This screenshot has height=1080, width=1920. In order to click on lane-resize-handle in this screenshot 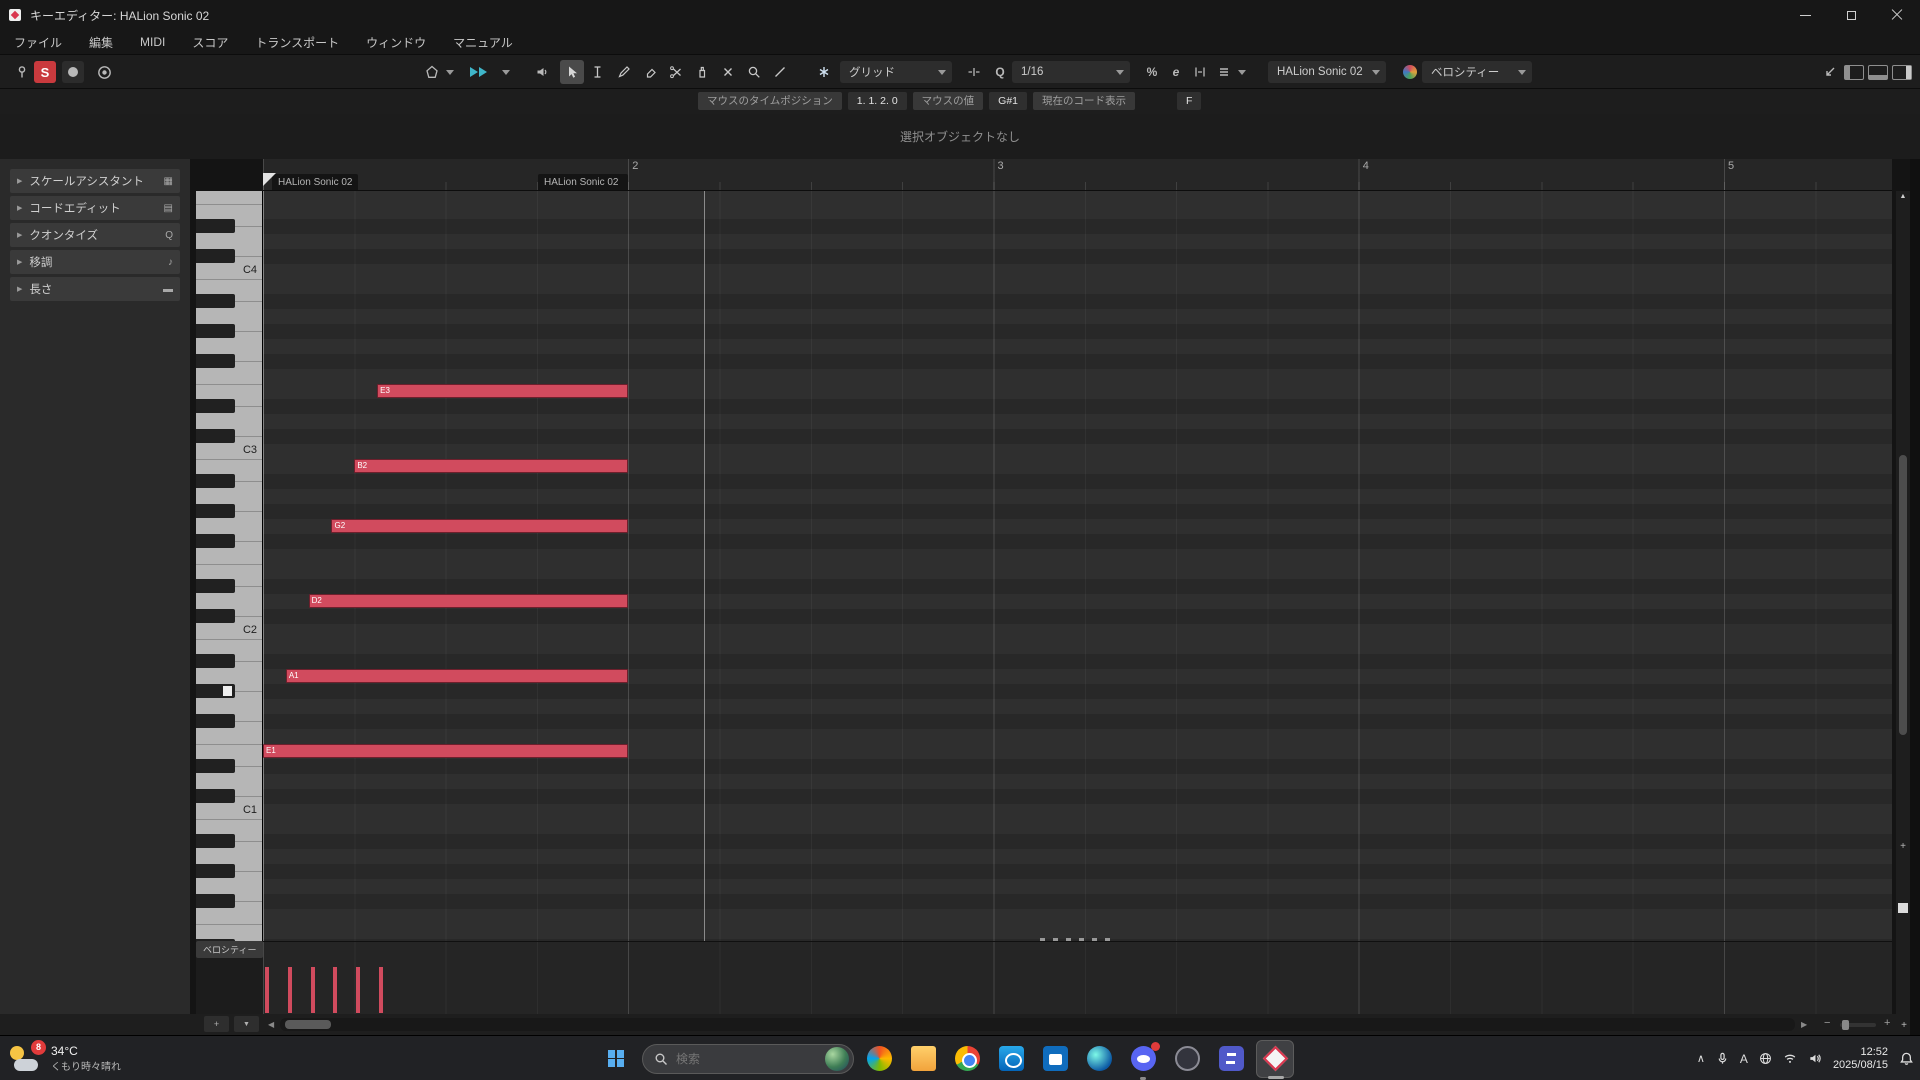, I will do `click(1077, 939)`.